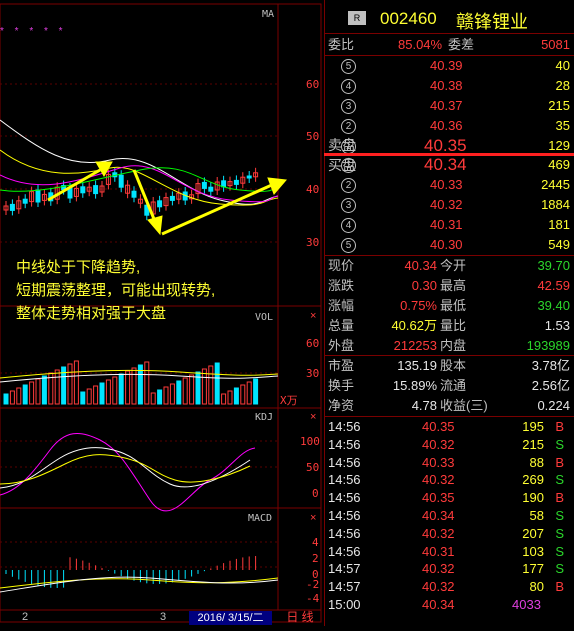 The image size is (574, 631). Describe the element at coordinates (453, 345) in the screenshot. I see `quote-label: 内盘` at that location.